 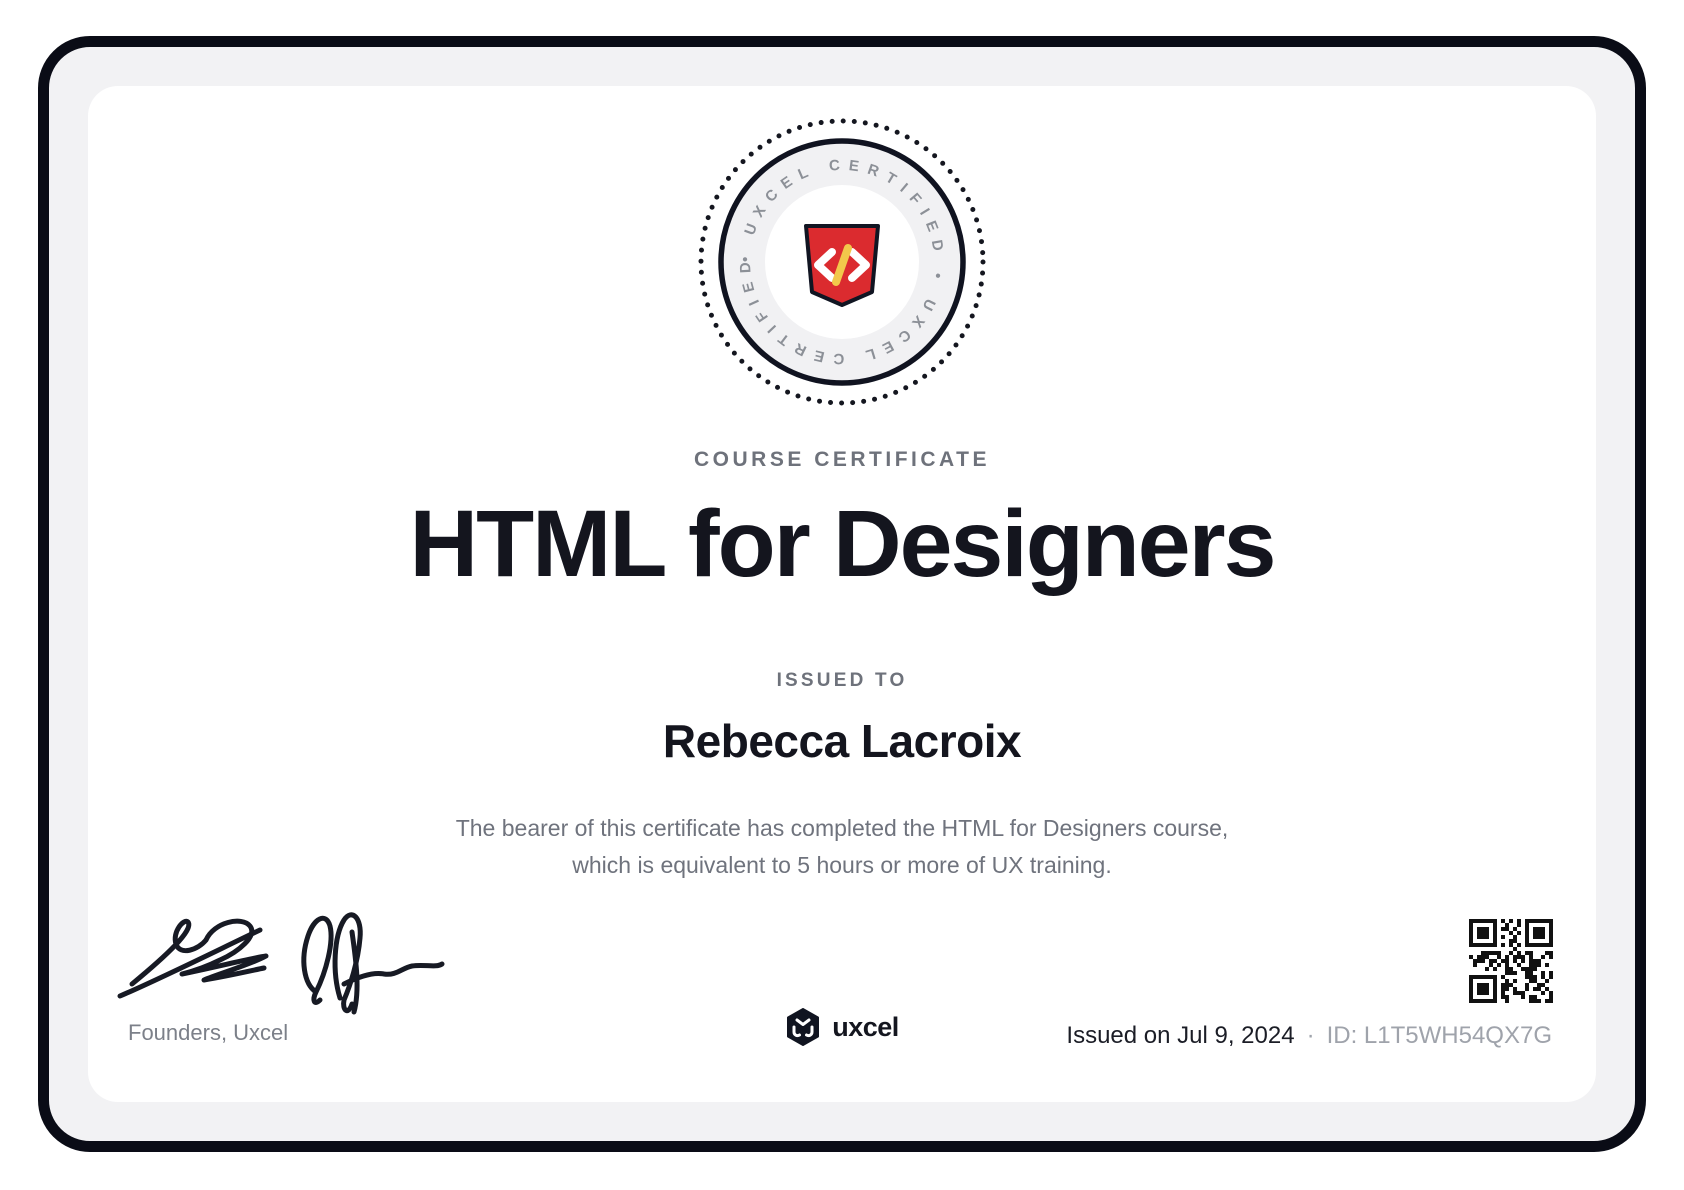 What do you see at coordinates (842, 680) in the screenshot?
I see `issued-to-label: ISSUED TO` at bounding box center [842, 680].